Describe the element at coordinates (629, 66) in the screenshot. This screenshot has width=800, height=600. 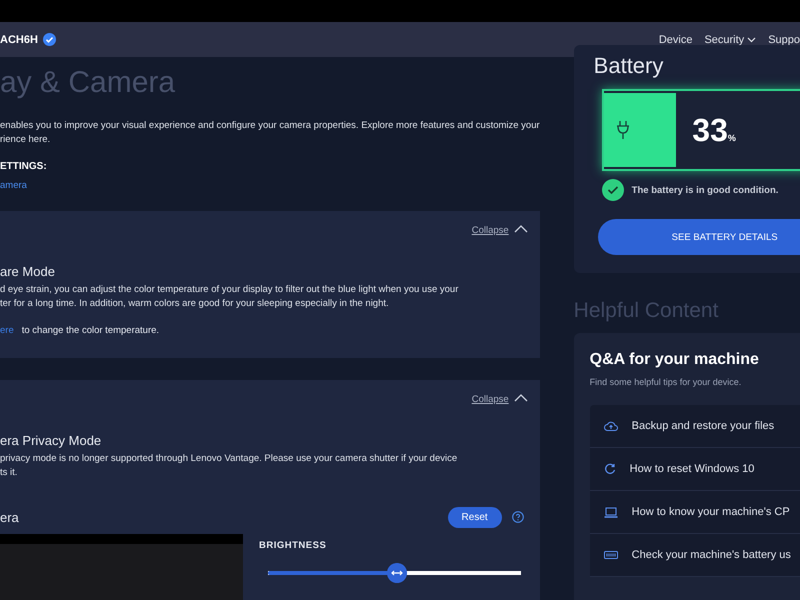
I see `battery-title: Battery` at that location.